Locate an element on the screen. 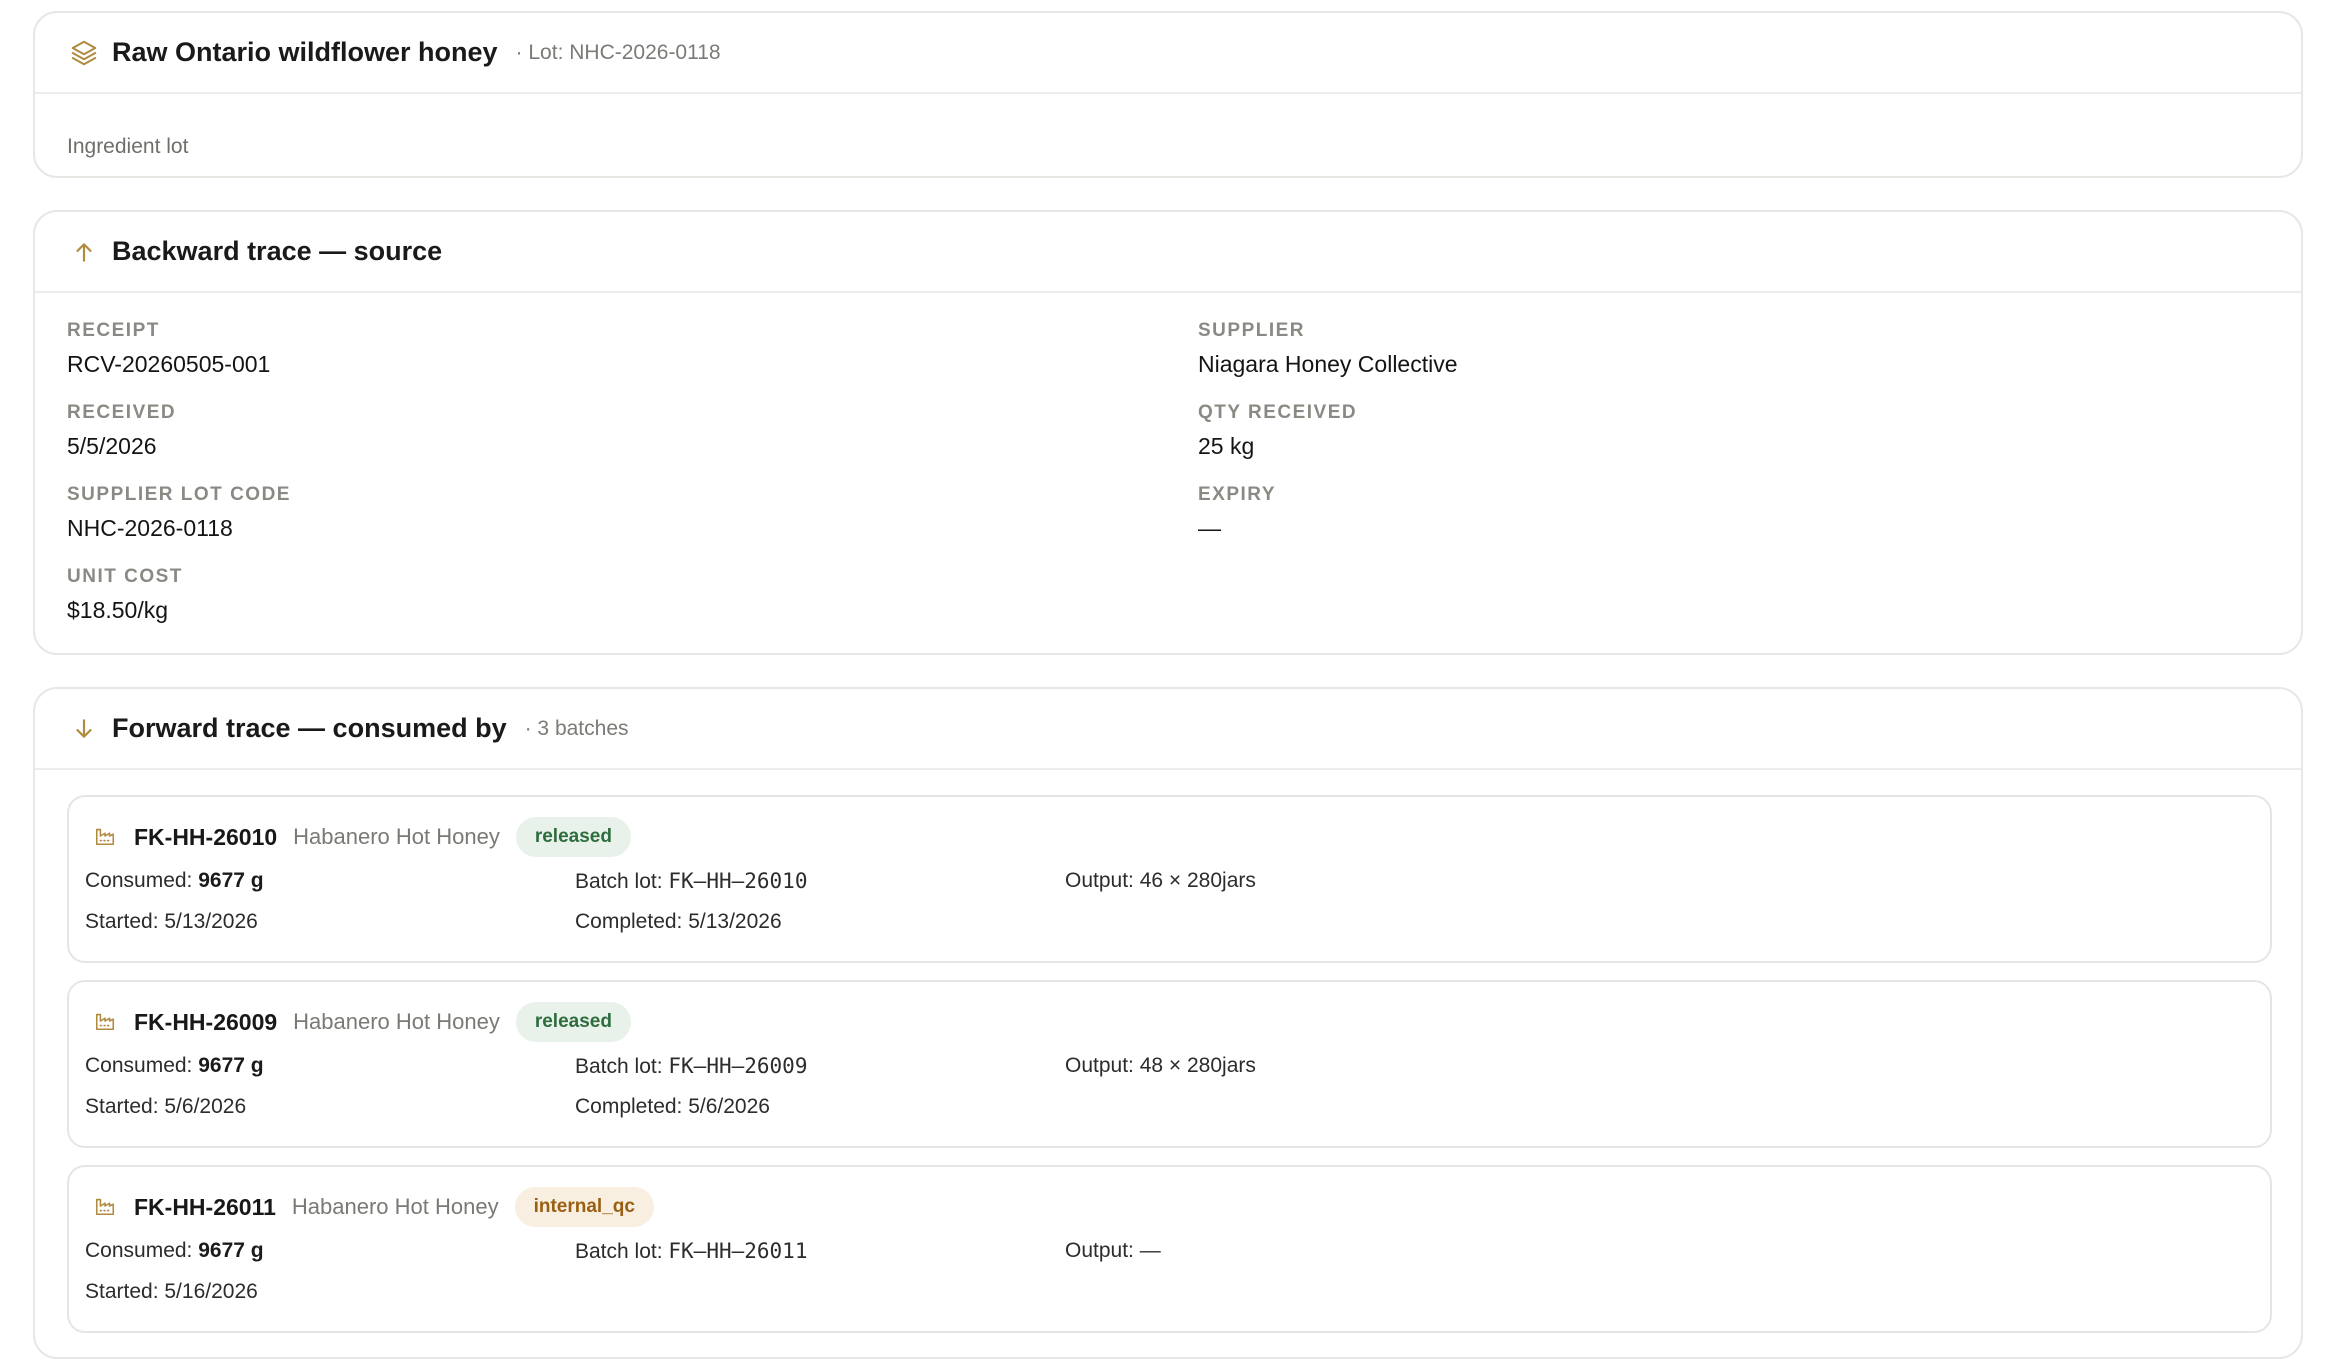 The height and width of the screenshot is (1370, 2328). batch-header: FK-HH-26009 Habanero Hot Honey released is located at coordinates (362, 1022).